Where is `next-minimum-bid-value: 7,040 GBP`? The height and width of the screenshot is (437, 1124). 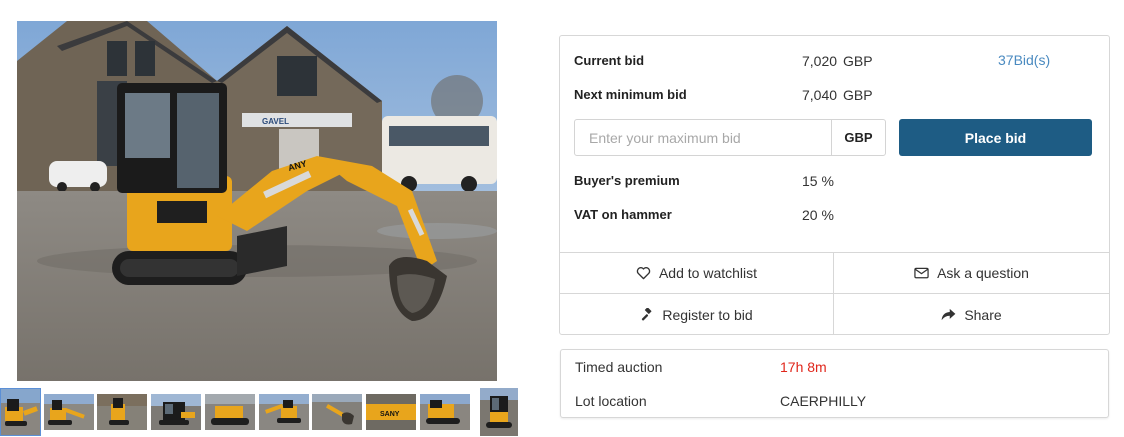
next-minimum-bid-value: 7,040 GBP is located at coordinates (837, 95).